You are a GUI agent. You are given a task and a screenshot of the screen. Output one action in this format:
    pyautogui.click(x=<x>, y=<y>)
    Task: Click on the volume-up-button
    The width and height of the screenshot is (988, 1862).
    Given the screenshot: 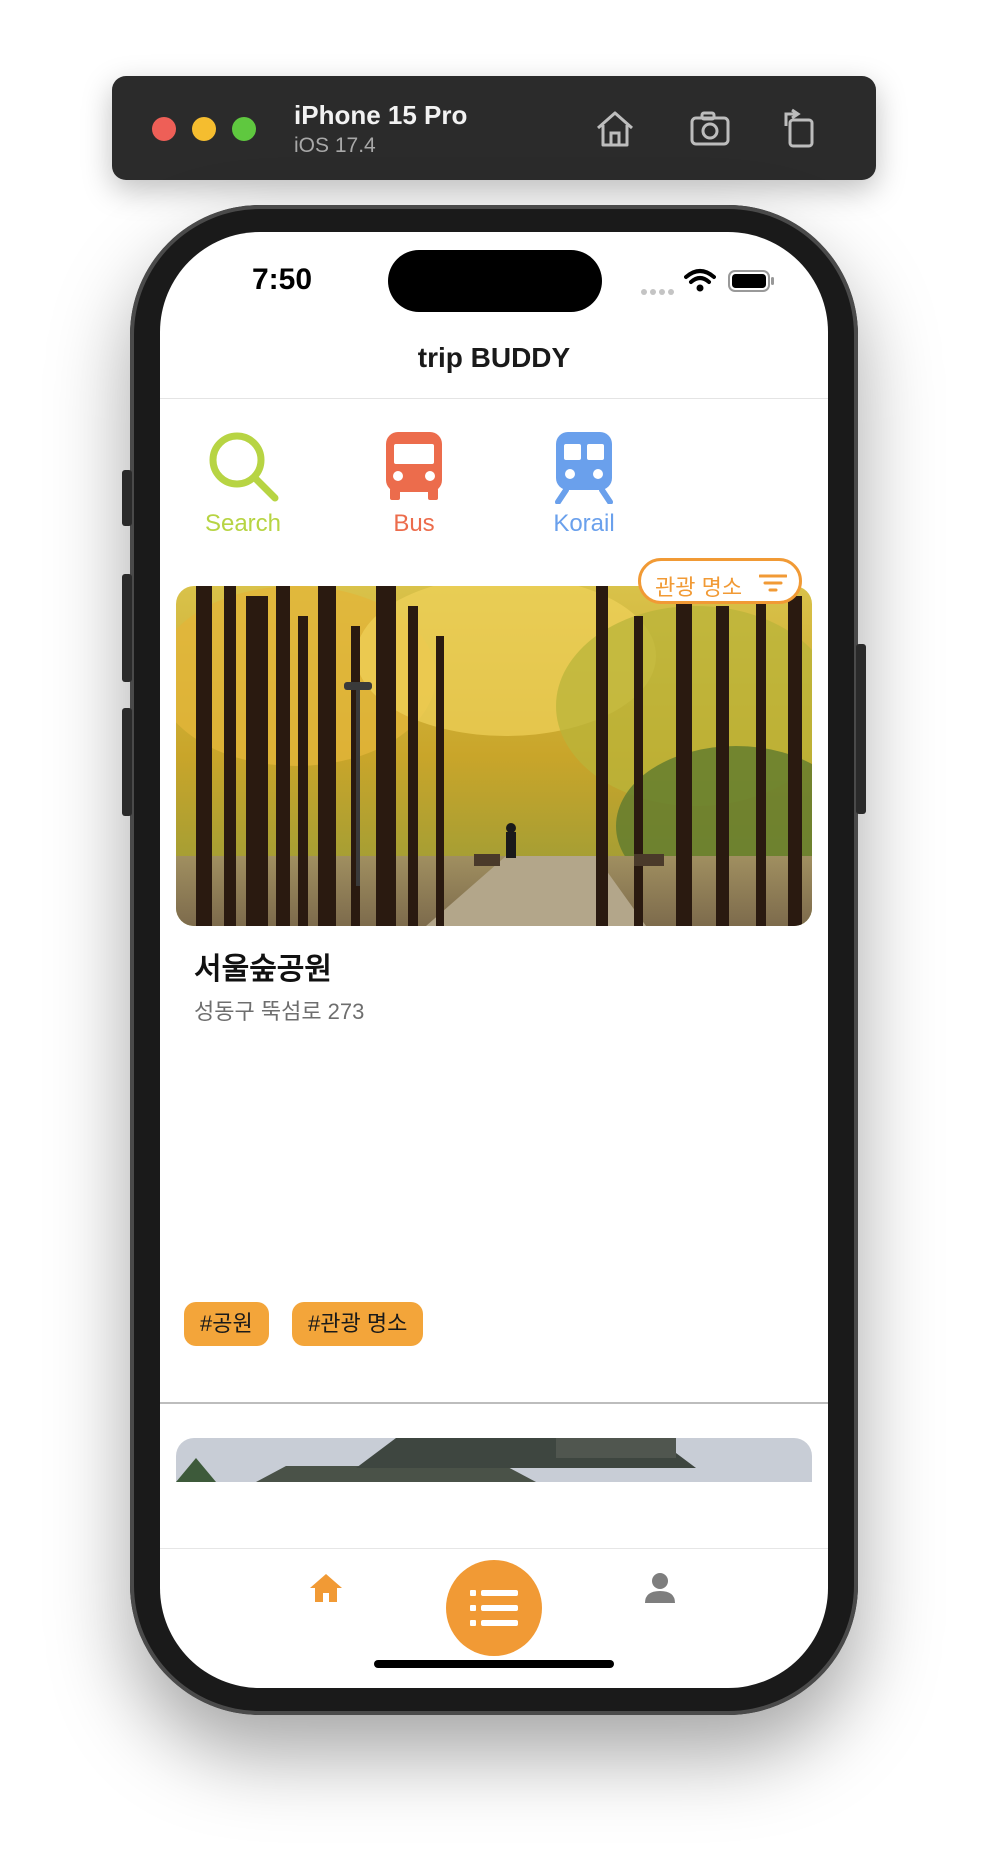 What is the action you would take?
    pyautogui.click(x=127, y=628)
    